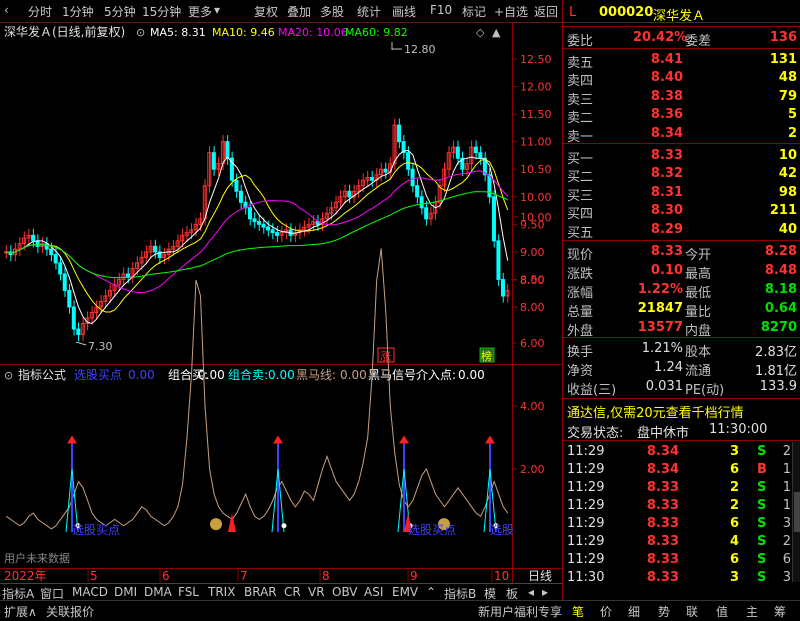  I want to click on x-month-label: 7, so click(244, 576).